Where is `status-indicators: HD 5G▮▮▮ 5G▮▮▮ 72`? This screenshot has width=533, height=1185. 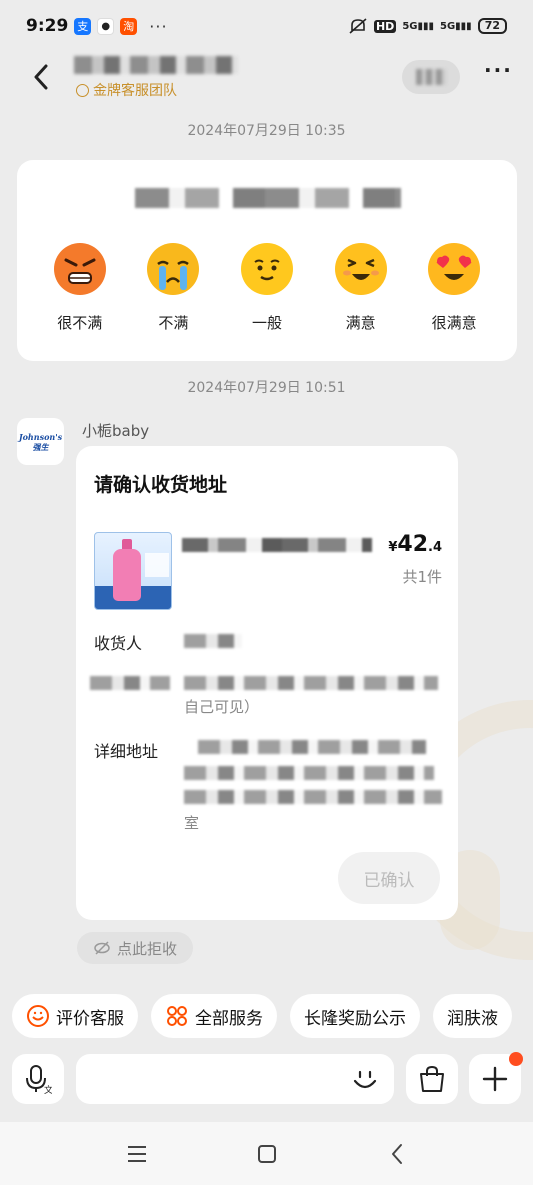 status-indicators: HD 5G▮▮▮ 5G▮▮▮ 72 is located at coordinates (427, 26).